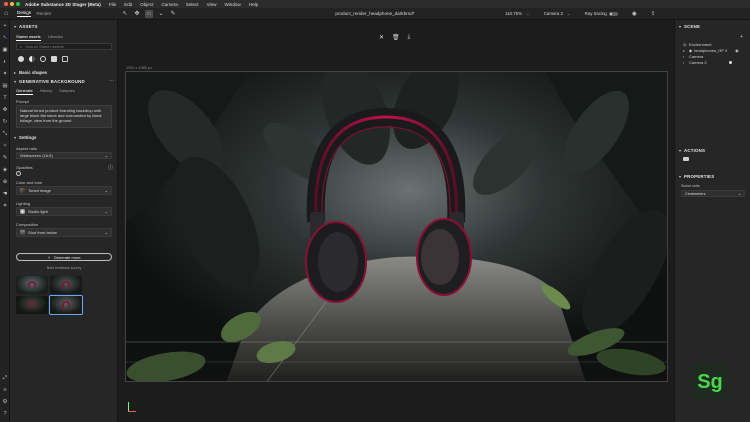 Image resolution: width=750 pixels, height=422 pixels. What do you see at coordinates (66, 305) in the screenshot?
I see `result-thumbnail-selected` at bounding box center [66, 305].